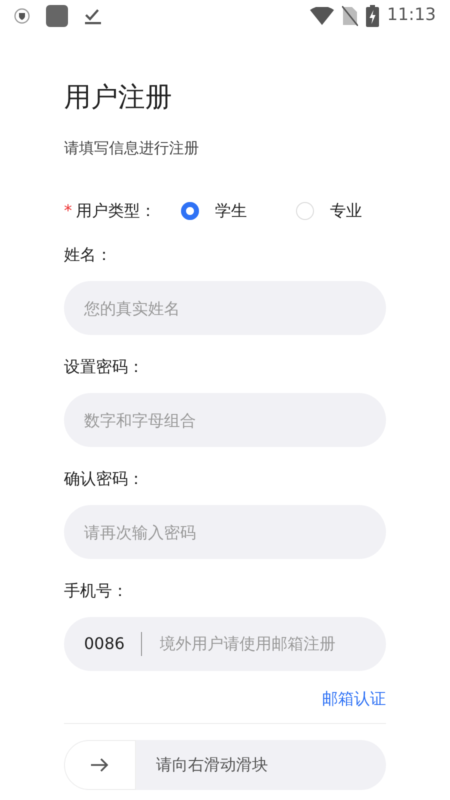  Describe the element at coordinates (104, 479) in the screenshot. I see `field-label: 确认密码：` at that location.